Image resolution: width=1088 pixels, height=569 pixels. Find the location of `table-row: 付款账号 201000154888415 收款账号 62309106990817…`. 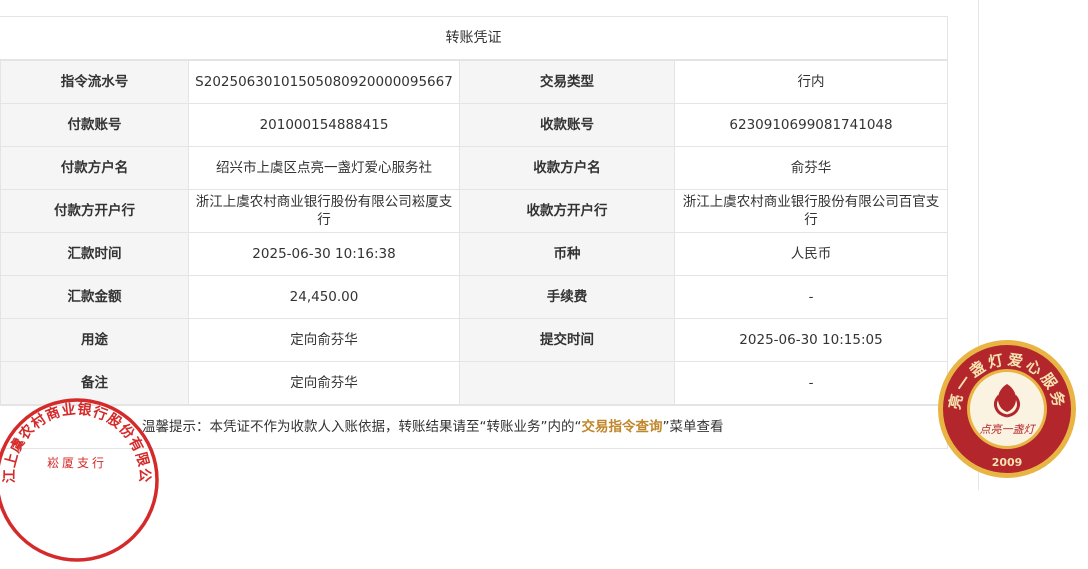

table-row: 付款账号 201000154888415 收款账号 62309106990817… is located at coordinates (474, 125).